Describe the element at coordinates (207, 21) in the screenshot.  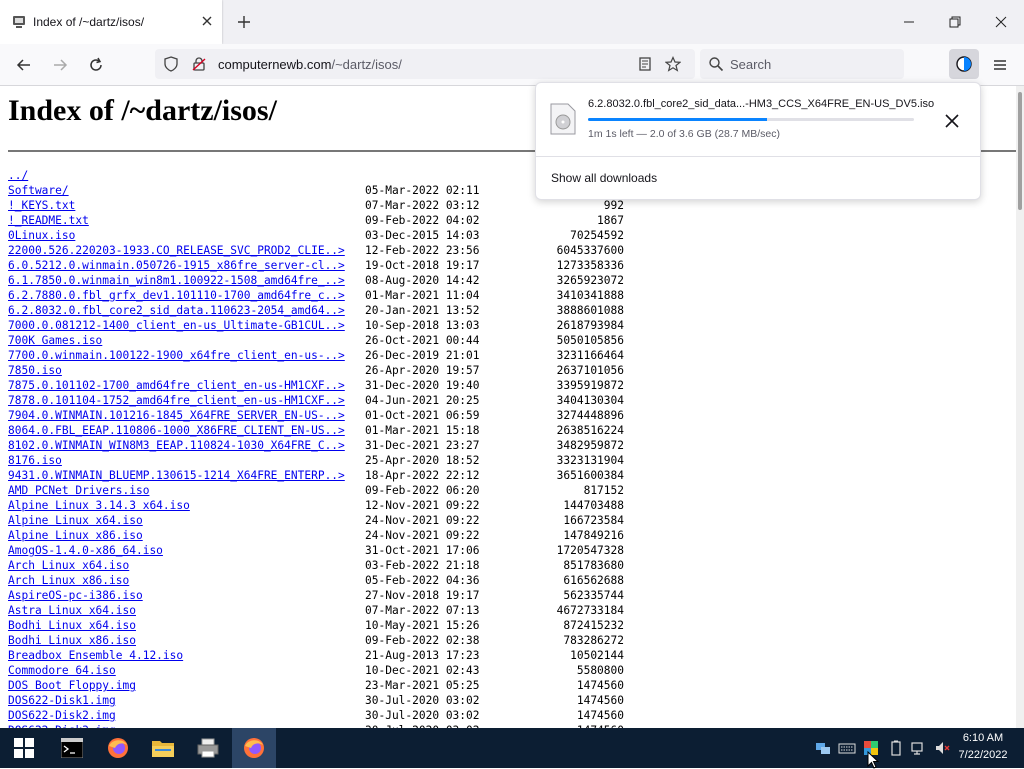
I see `close-tab-icon` at that location.